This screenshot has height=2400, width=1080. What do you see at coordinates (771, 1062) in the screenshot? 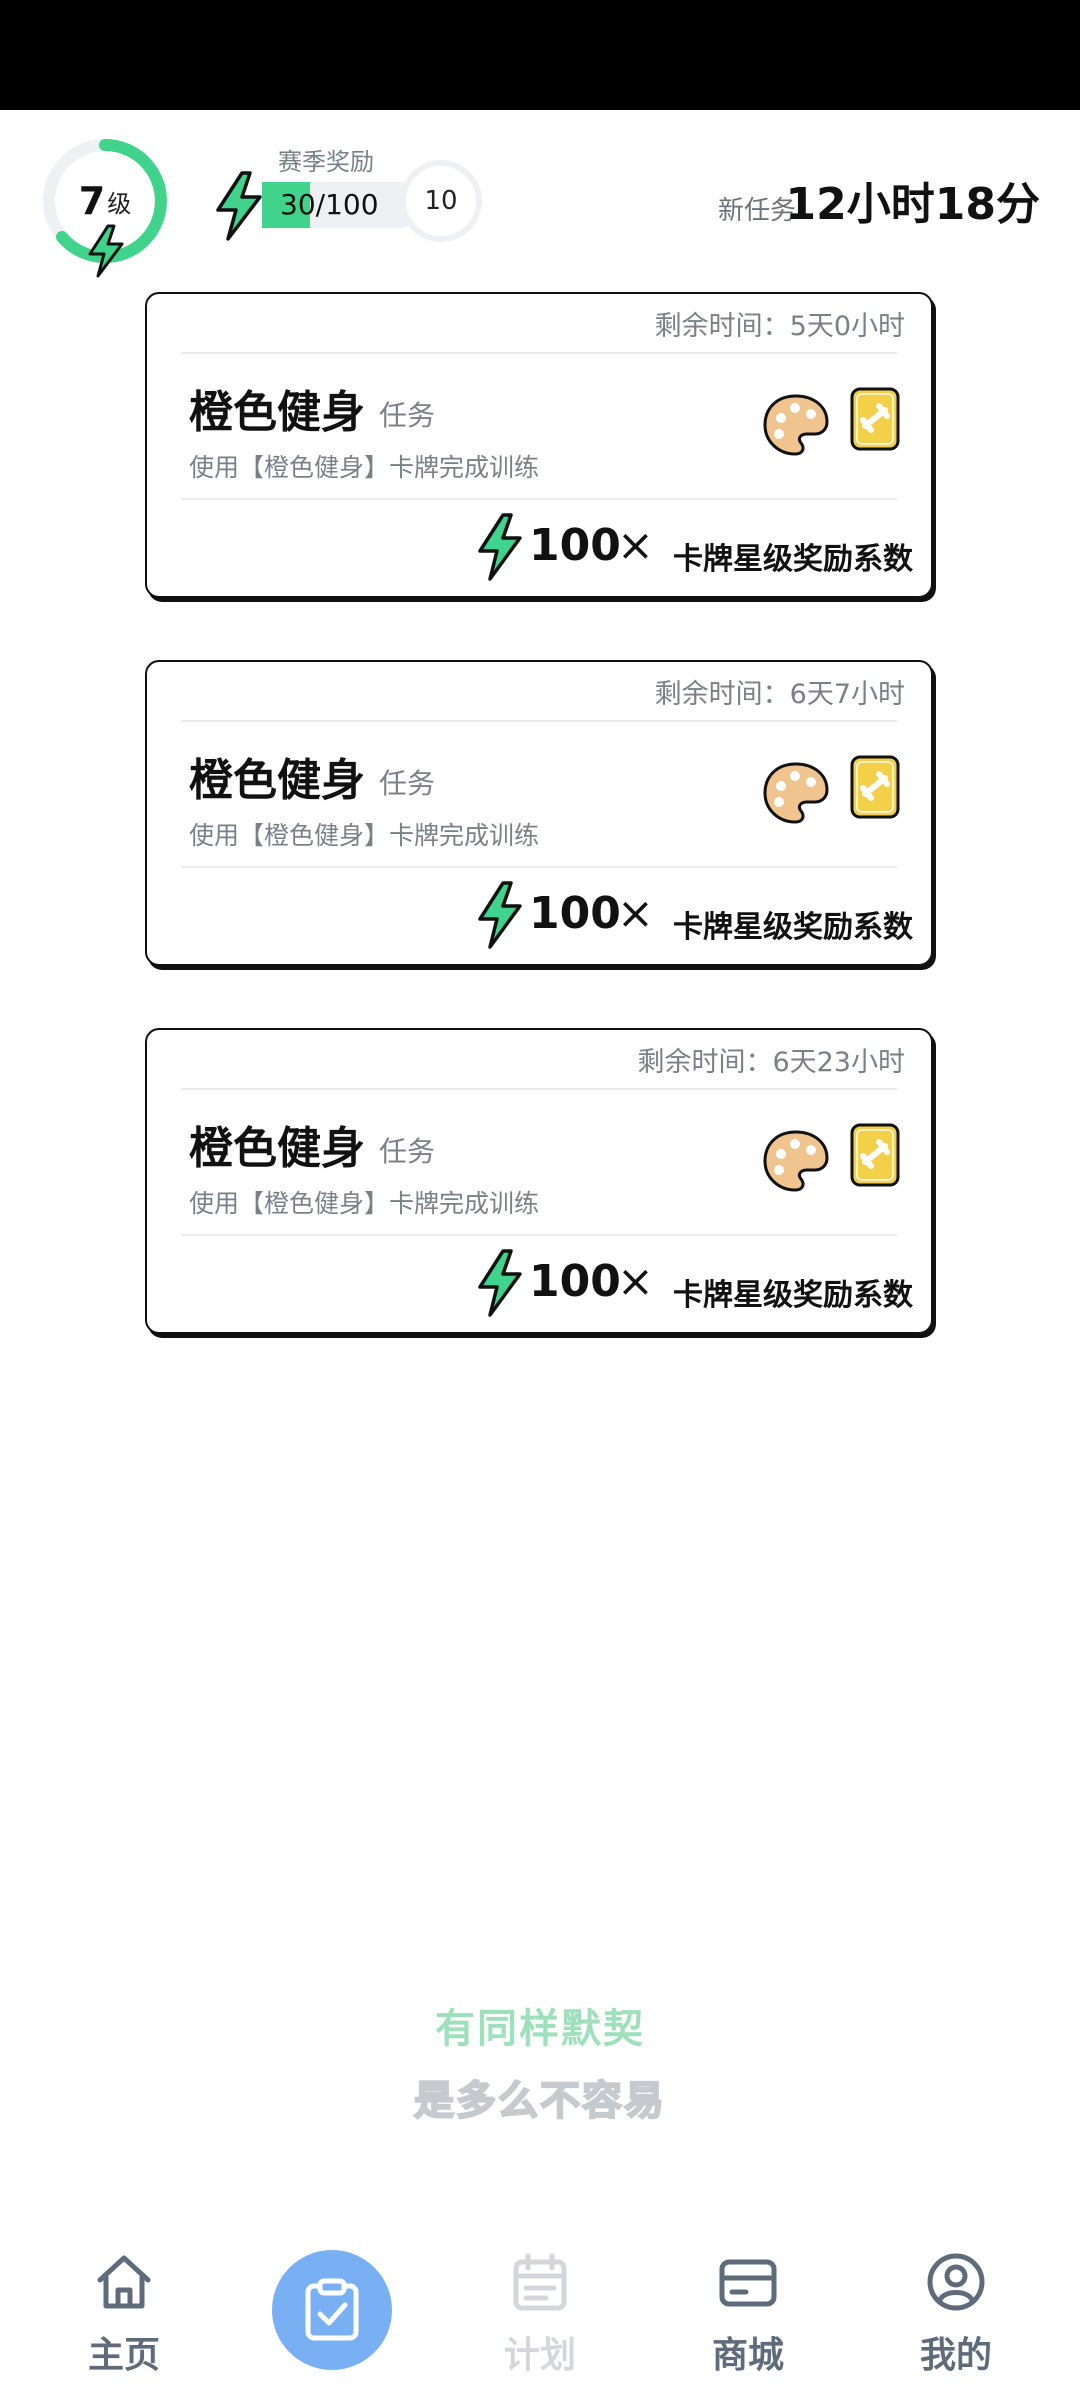
I see `task-remaining-time: 剩余时间：6天23小时` at bounding box center [771, 1062].